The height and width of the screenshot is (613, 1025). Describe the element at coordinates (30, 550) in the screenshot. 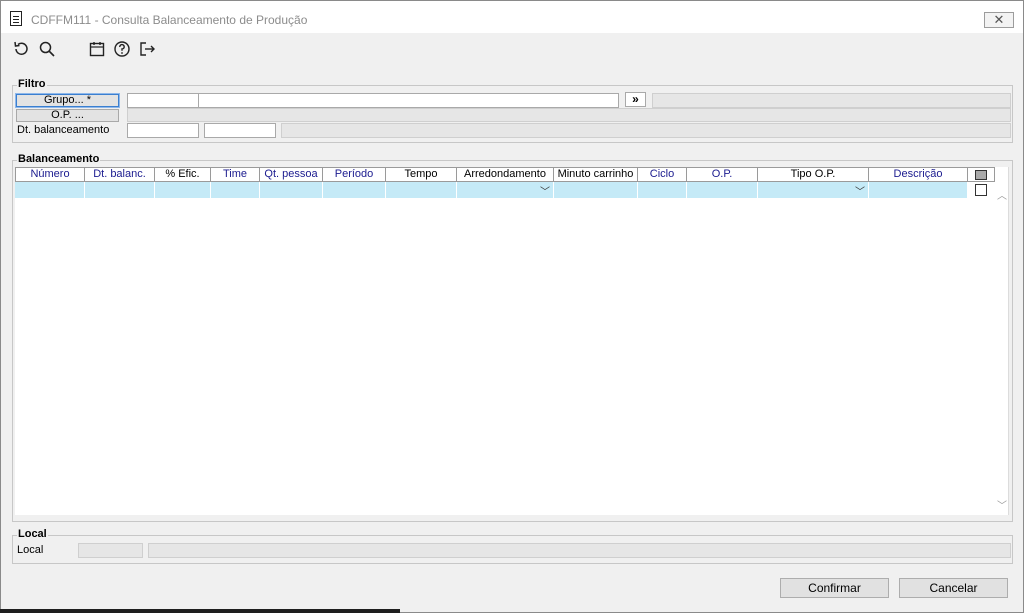

I see `local-field-label: Local` at that location.